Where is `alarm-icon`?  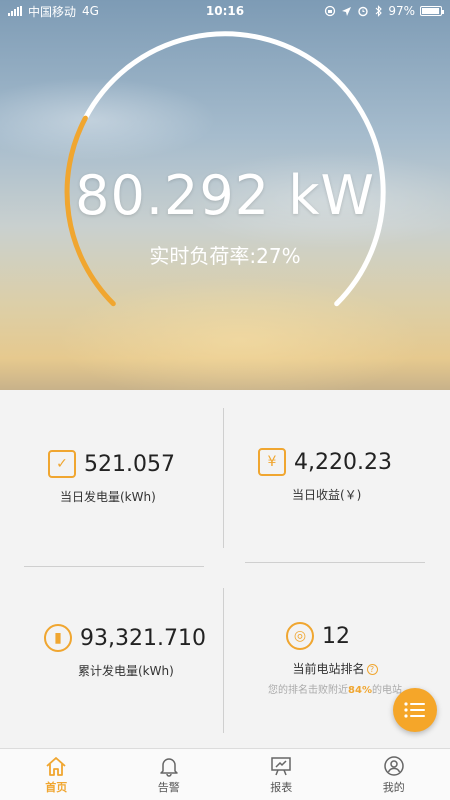
alarm-icon is located at coordinates (363, 11).